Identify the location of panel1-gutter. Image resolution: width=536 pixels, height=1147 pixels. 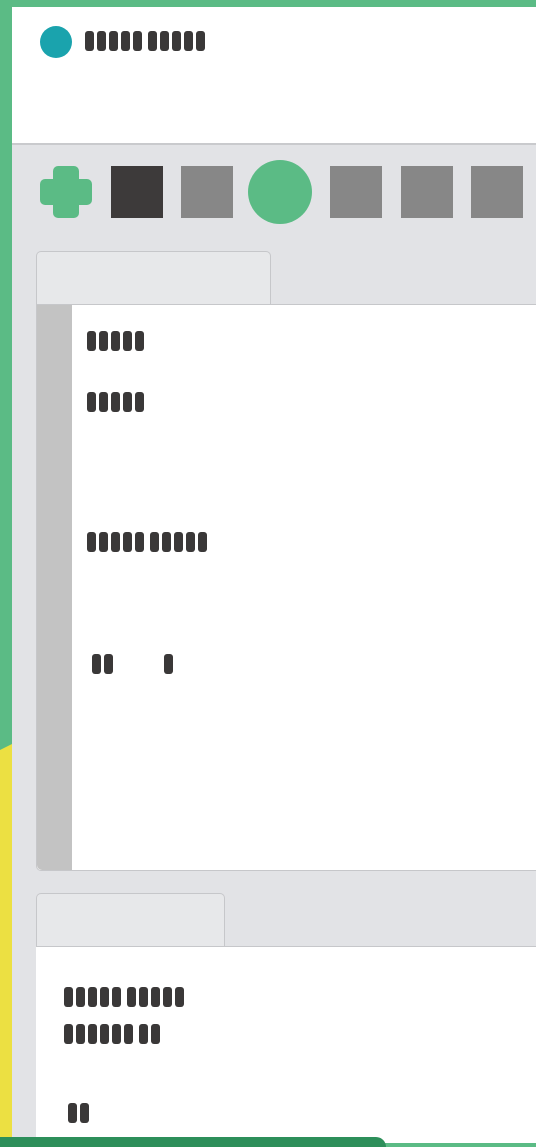
(54, 587).